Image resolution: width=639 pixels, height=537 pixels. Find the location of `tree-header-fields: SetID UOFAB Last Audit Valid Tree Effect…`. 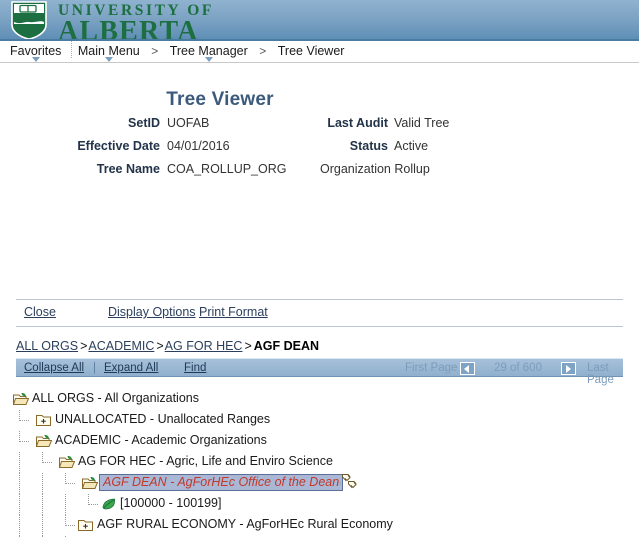

tree-header-fields: SetID UOFAB Last Audit Valid Tree Effect… is located at coordinates (319, 148).